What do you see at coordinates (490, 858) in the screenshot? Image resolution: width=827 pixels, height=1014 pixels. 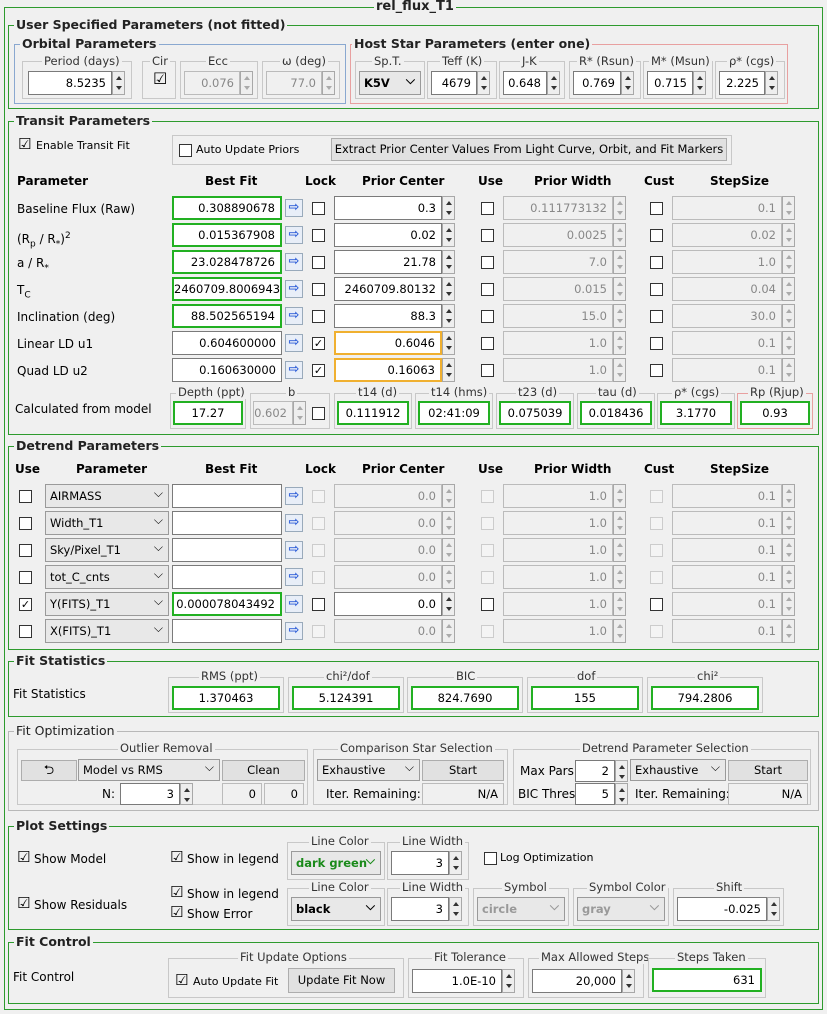 I see `log-opt-checkbox` at bounding box center [490, 858].